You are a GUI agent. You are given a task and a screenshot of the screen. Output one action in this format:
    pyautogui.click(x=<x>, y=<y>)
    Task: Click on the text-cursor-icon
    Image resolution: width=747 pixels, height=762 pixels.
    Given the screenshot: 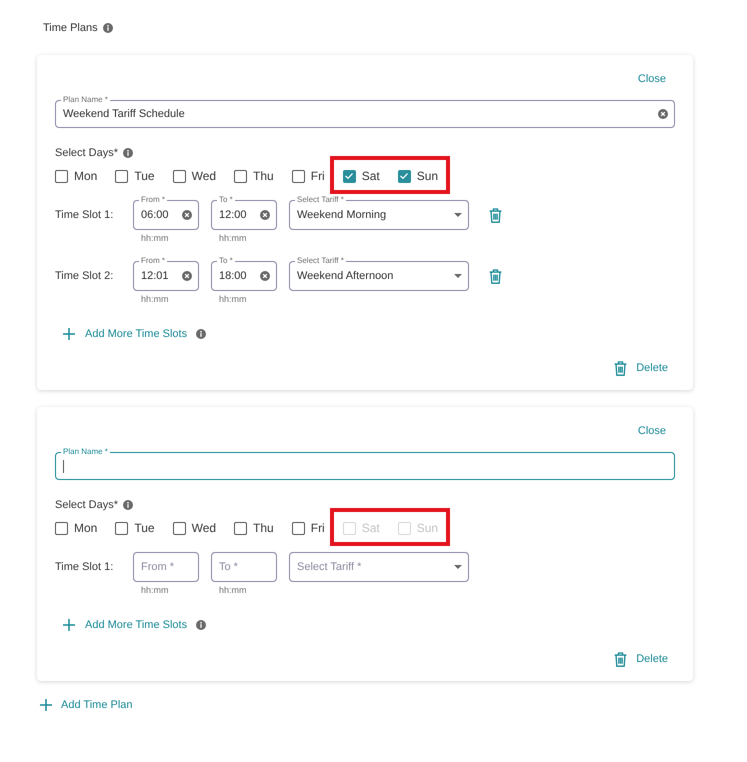 What is the action you would take?
    pyautogui.click(x=63, y=466)
    